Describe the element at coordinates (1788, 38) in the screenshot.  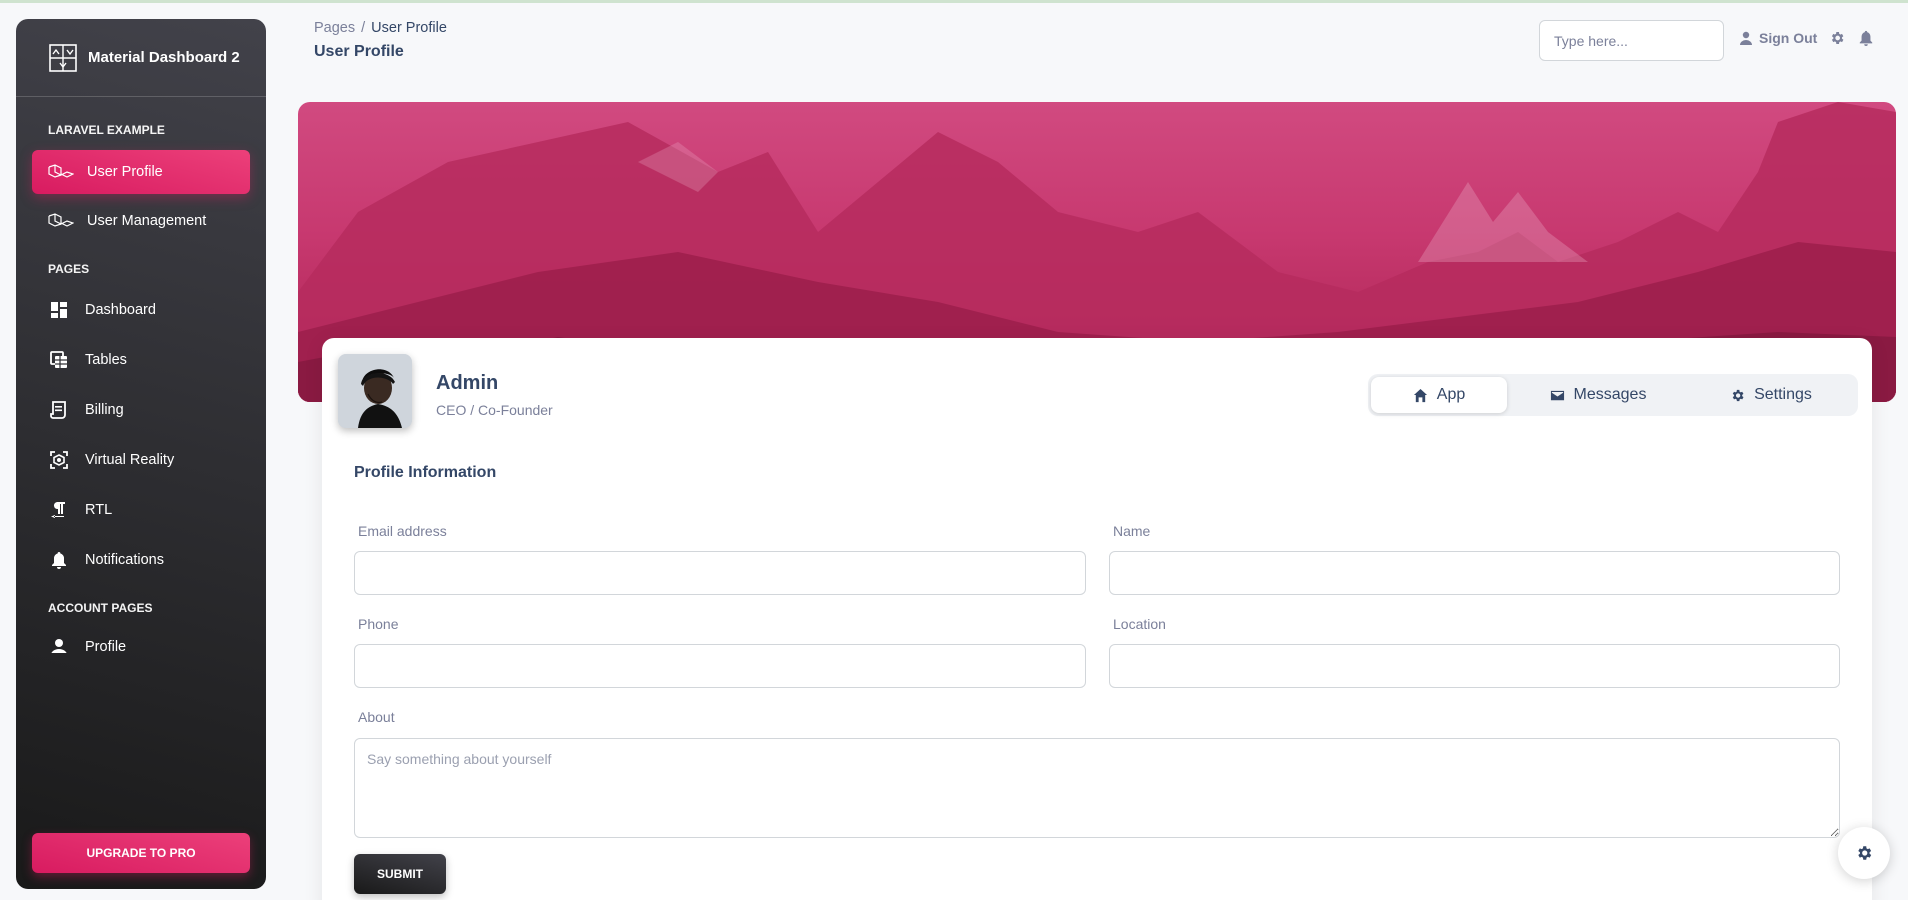
I see `sign-out-label: Sign Out` at that location.